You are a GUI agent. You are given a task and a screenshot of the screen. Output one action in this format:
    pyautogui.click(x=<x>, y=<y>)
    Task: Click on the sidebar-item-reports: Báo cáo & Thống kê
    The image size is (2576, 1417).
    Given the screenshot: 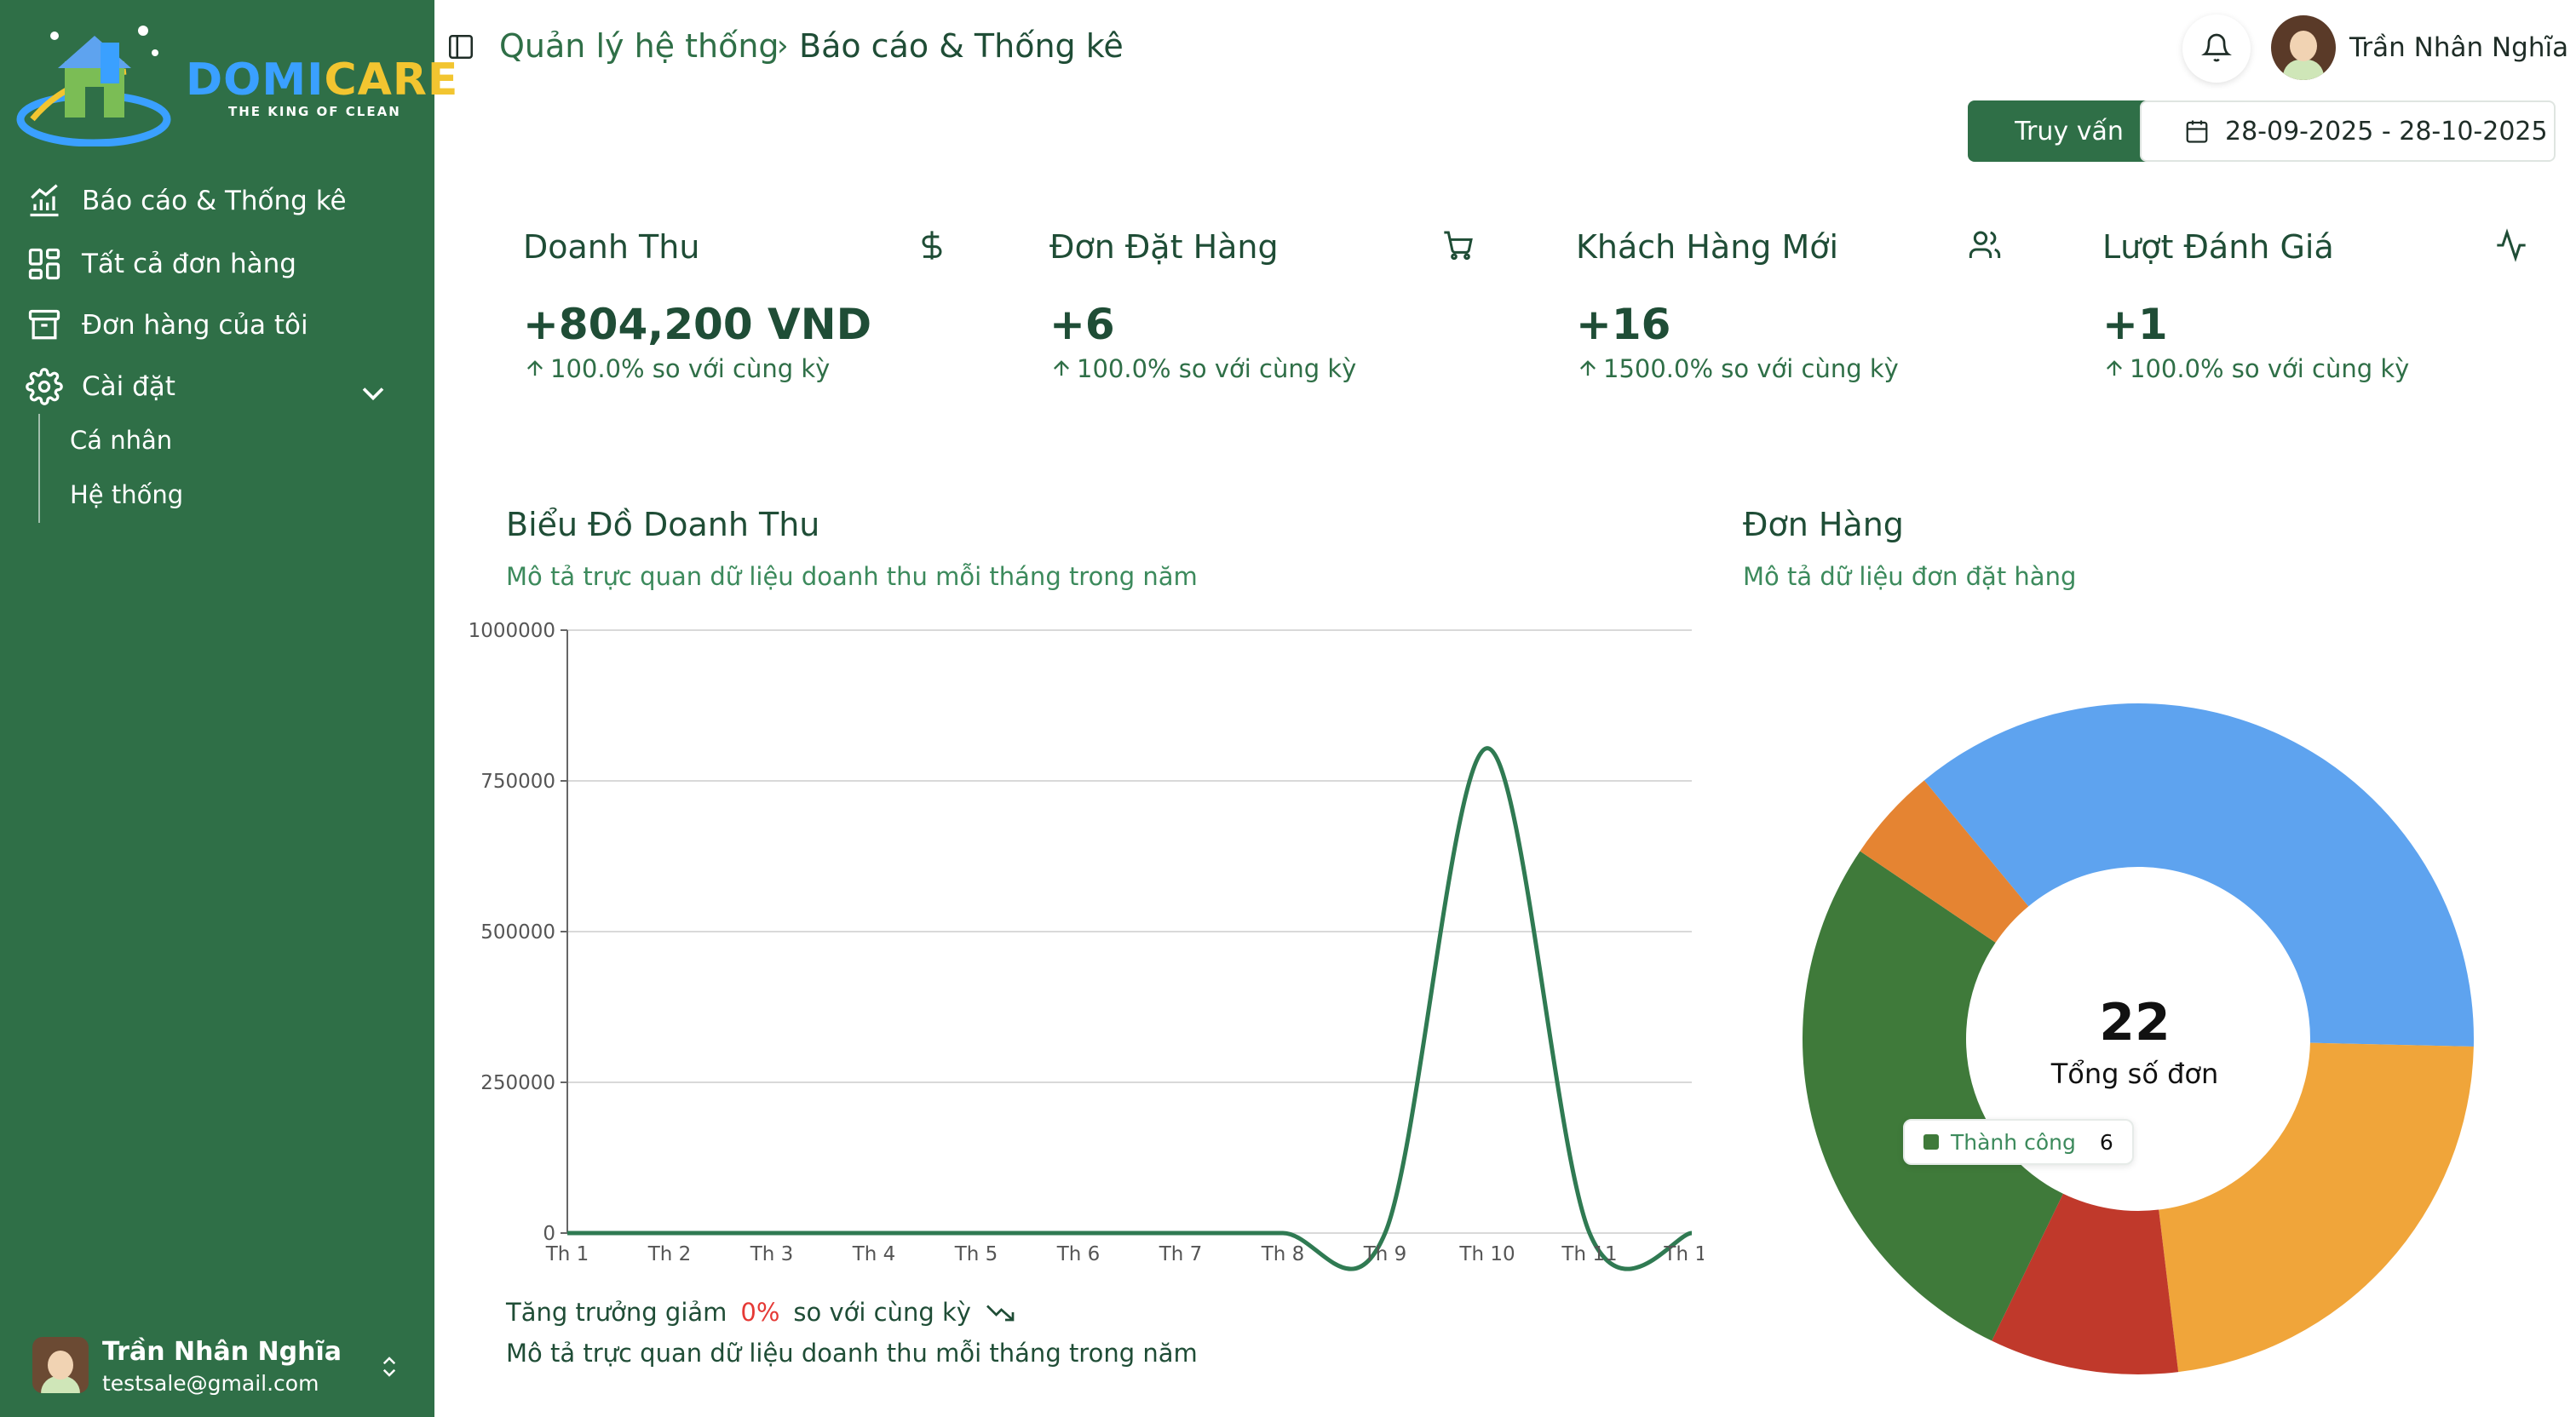 What is the action you would take?
    pyautogui.click(x=222, y=201)
    